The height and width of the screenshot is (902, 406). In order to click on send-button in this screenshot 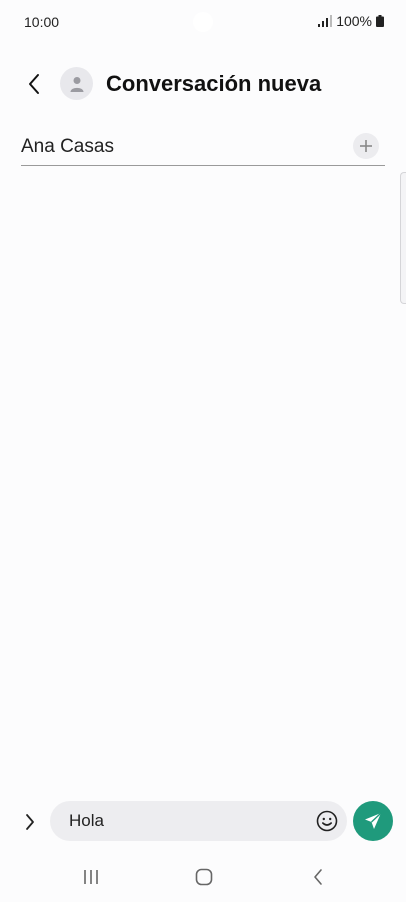, I will do `click(373, 821)`.